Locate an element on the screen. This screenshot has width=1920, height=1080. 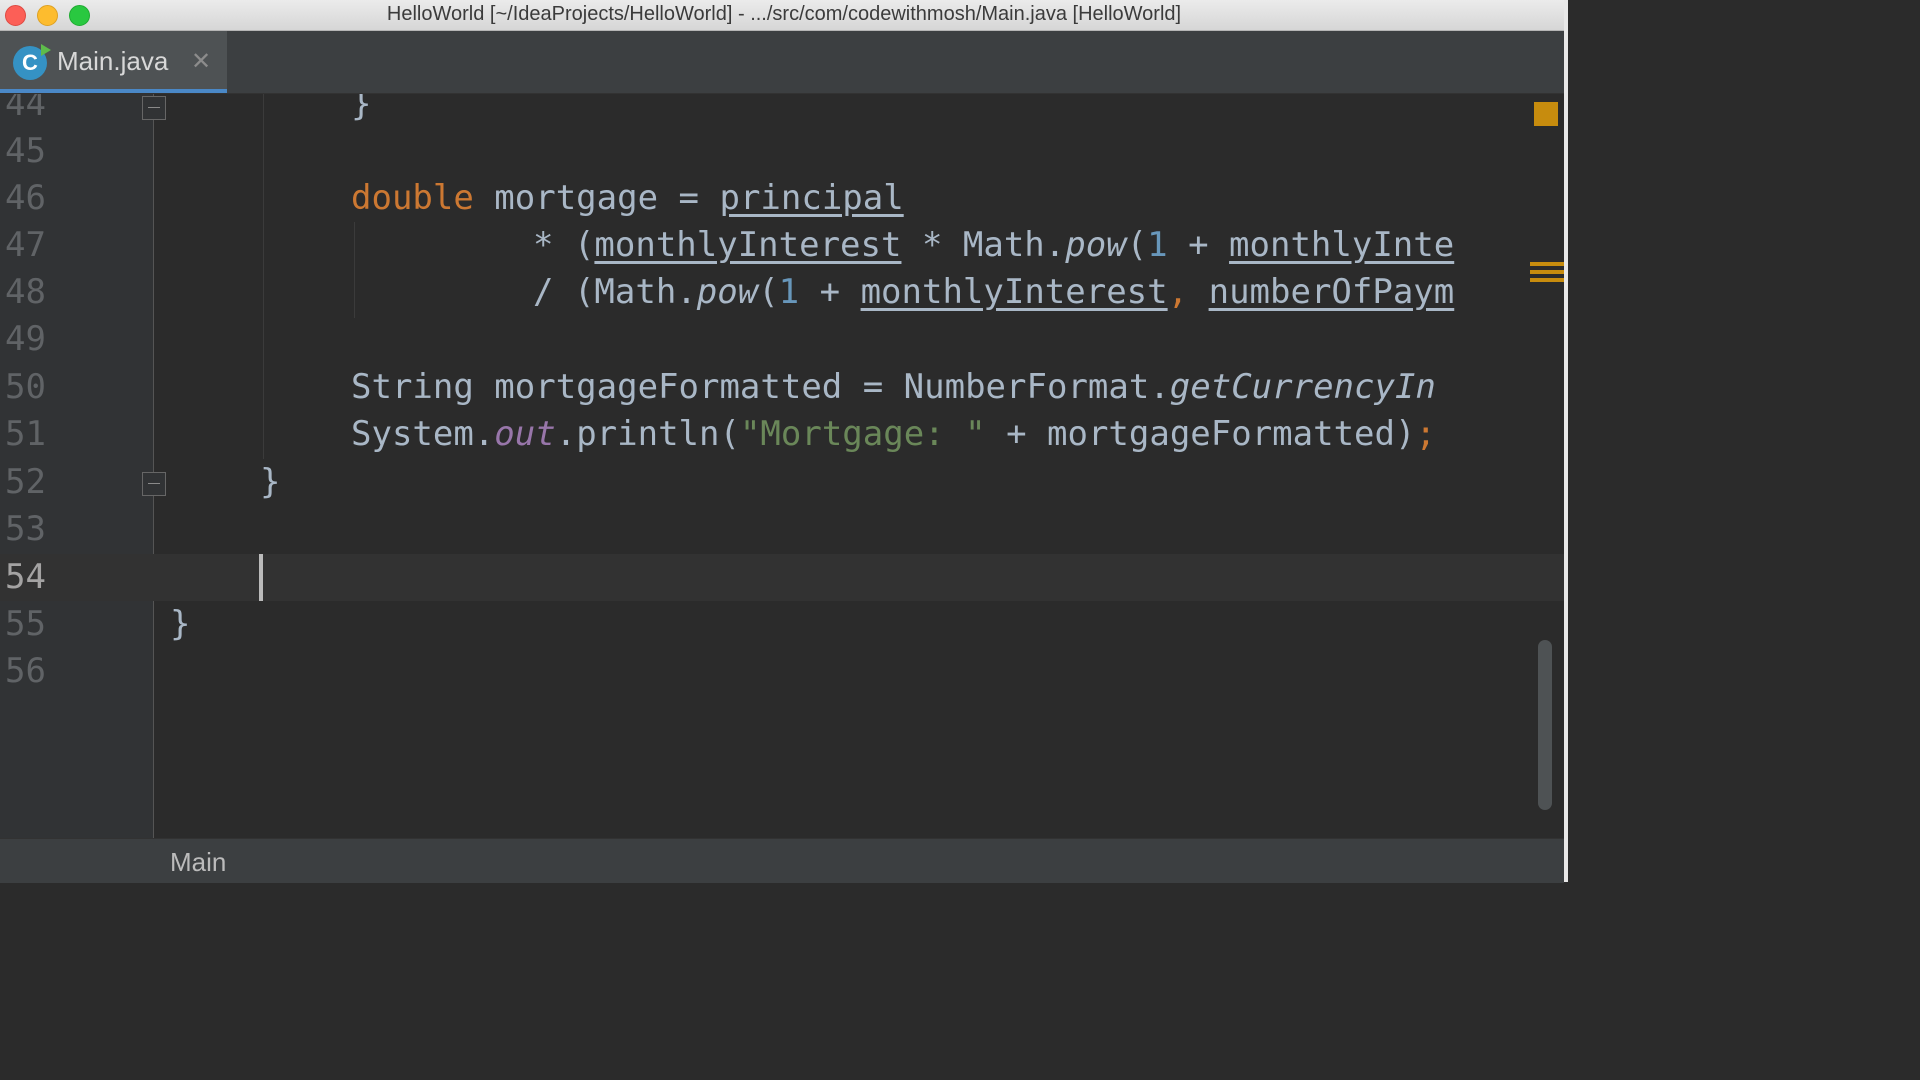
line-number: 52 is located at coordinates (25, 482).